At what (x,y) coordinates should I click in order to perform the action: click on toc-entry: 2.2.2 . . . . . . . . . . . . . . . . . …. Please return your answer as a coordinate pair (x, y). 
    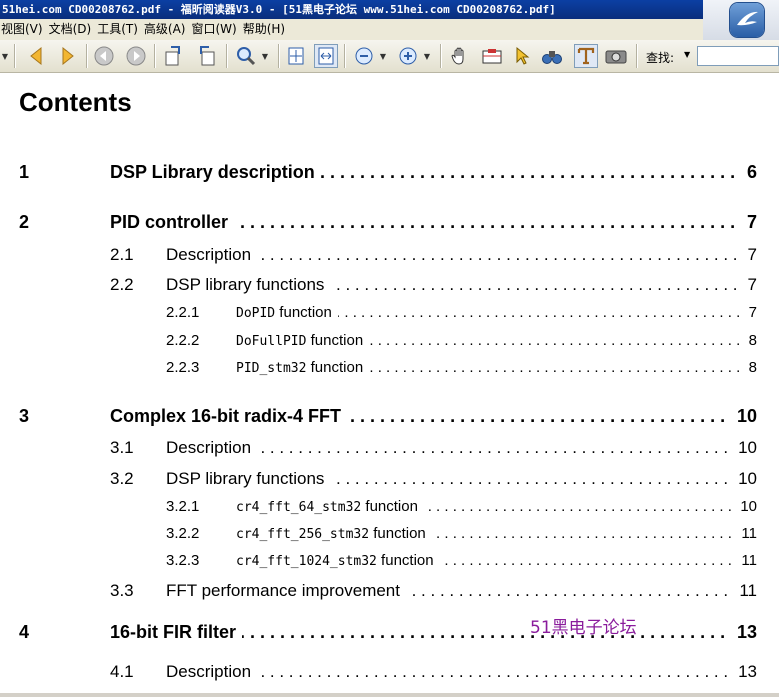
    Looking at the image, I should click on (389, 344).